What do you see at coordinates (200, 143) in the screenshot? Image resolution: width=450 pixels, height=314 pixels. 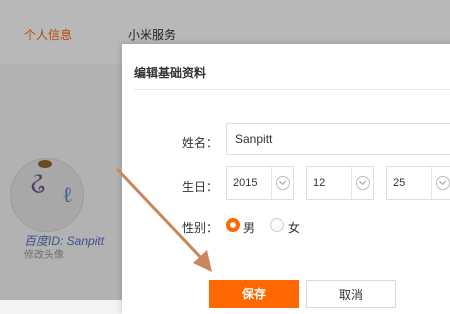 I see `name-label: 姓名：` at bounding box center [200, 143].